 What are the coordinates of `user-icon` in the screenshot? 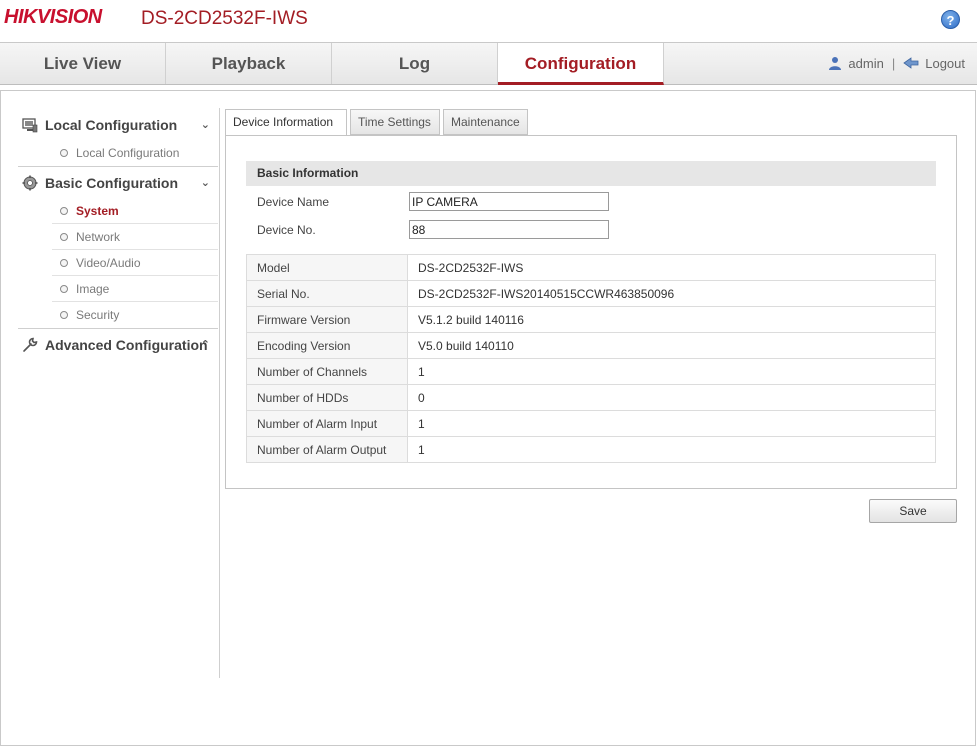 It's located at (835, 63).